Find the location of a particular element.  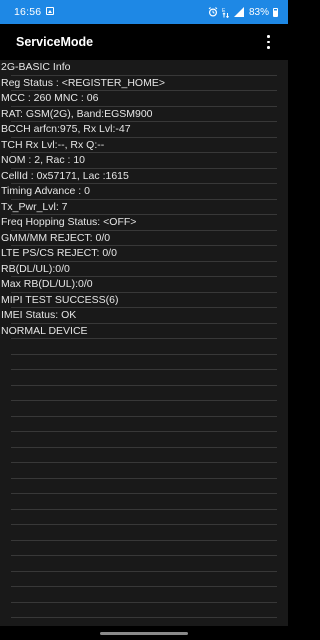

info-line: NORMAL DEVICE is located at coordinates (144, 332).